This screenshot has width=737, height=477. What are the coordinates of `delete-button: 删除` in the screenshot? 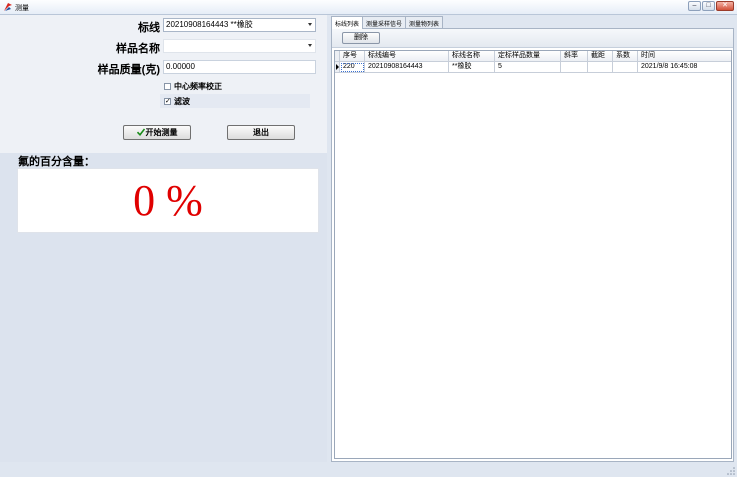 It's located at (361, 38).